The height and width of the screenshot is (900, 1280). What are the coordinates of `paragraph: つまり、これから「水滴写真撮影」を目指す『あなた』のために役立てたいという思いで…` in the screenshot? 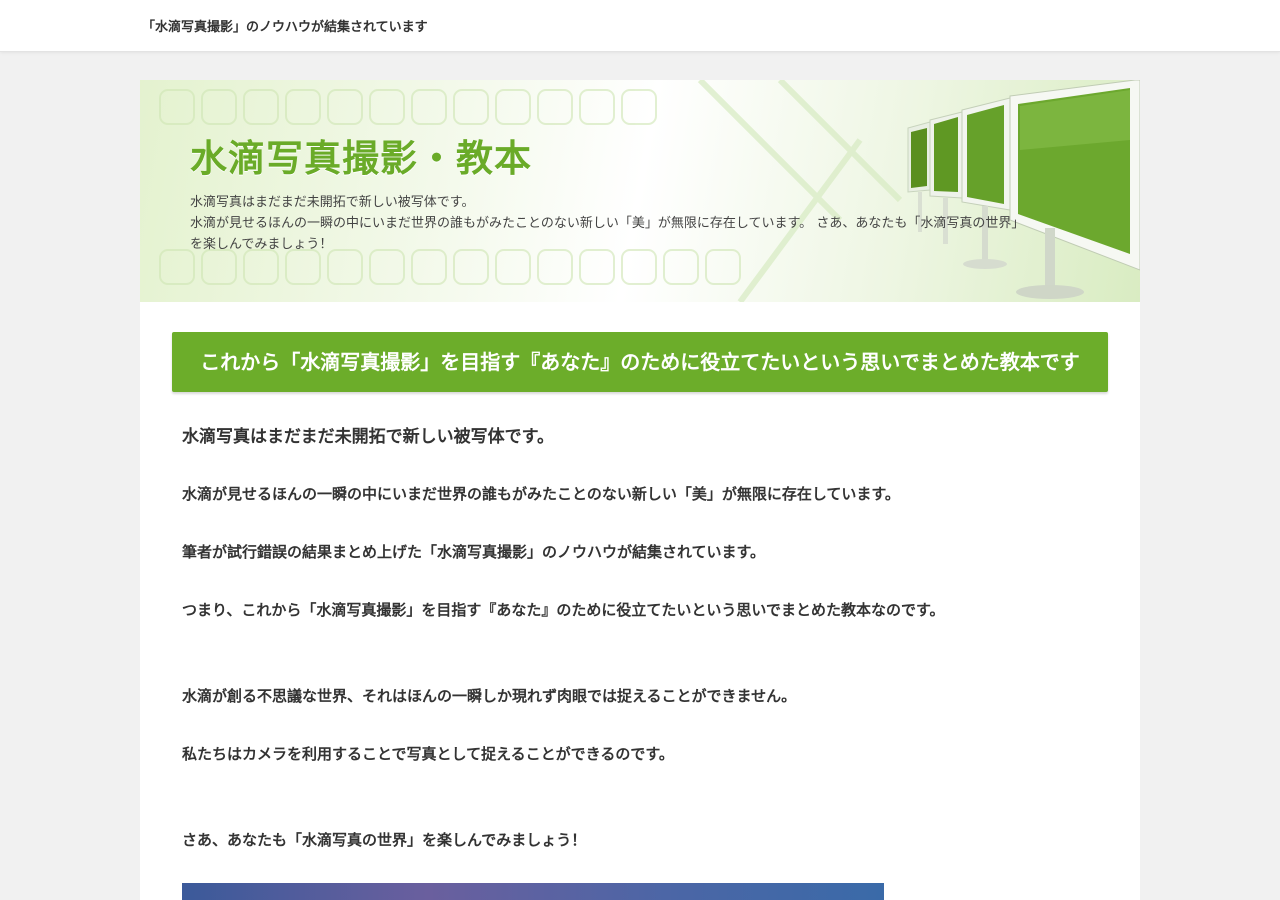 It's located at (563, 610).